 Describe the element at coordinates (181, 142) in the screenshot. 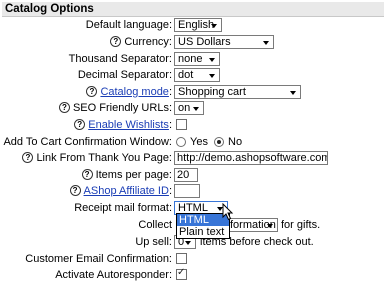

I see `add-to-cart-yes-radio` at that location.